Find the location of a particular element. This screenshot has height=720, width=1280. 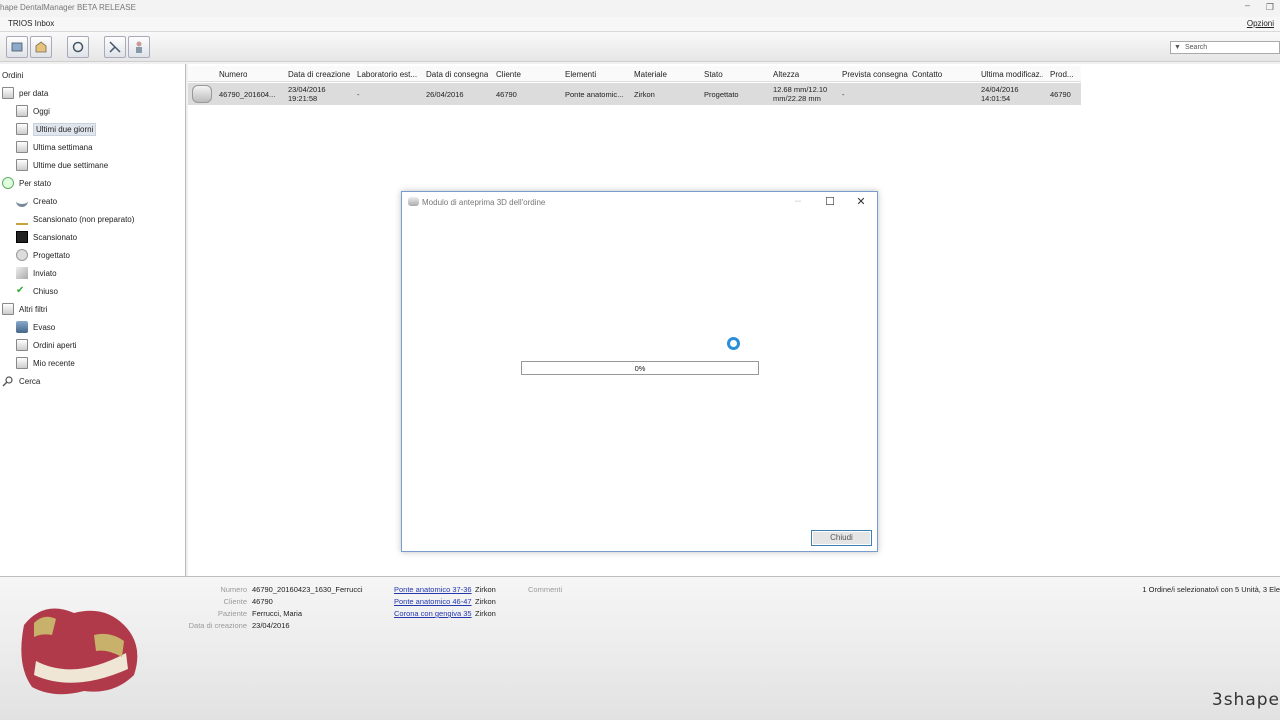

sidebar-item-per-data: per data is located at coordinates (25, 93).